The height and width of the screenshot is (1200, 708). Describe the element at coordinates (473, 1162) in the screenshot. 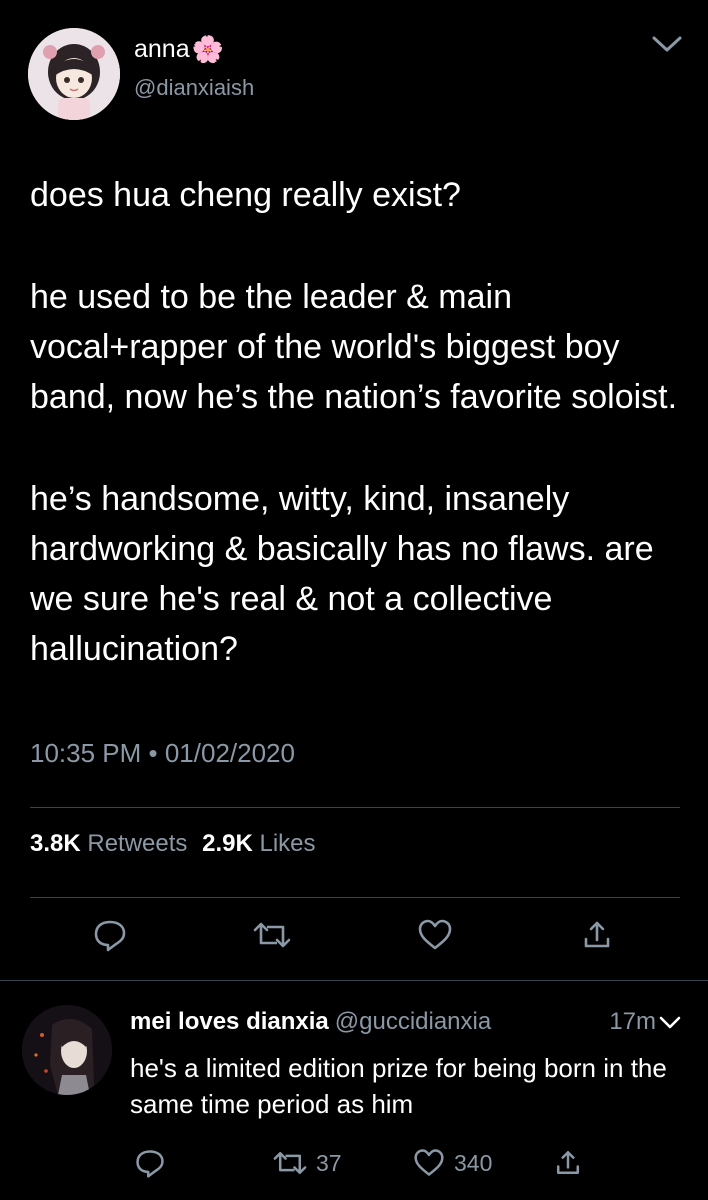

I see `reply-like-count: 340` at that location.